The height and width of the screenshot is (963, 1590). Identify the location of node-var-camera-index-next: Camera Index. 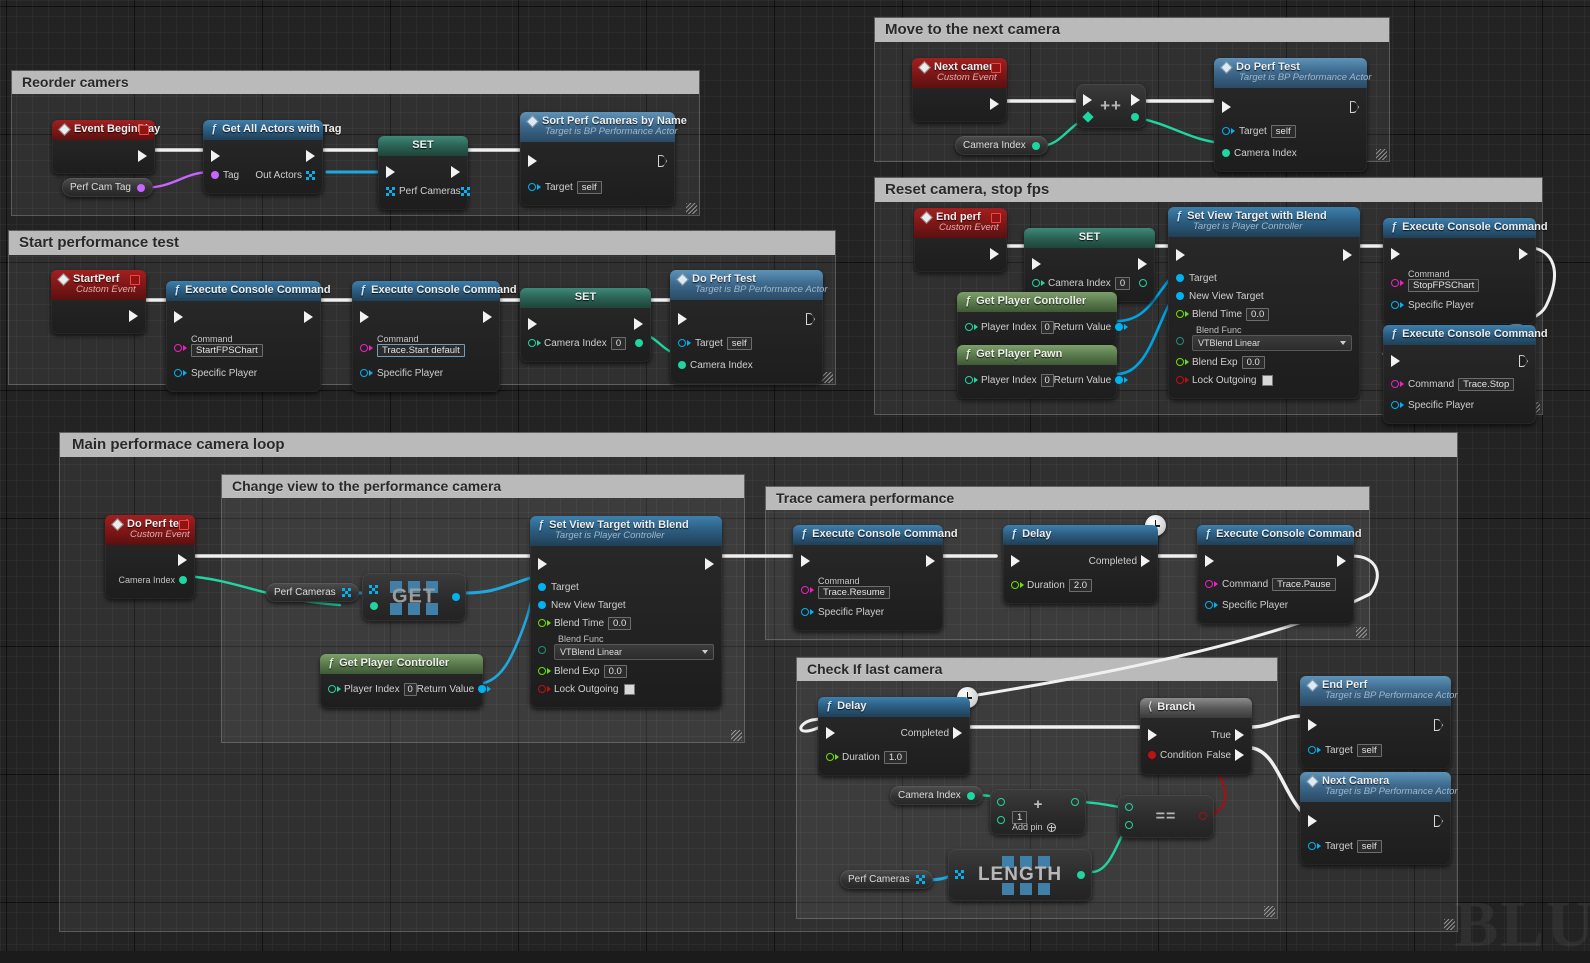
(1001, 145).